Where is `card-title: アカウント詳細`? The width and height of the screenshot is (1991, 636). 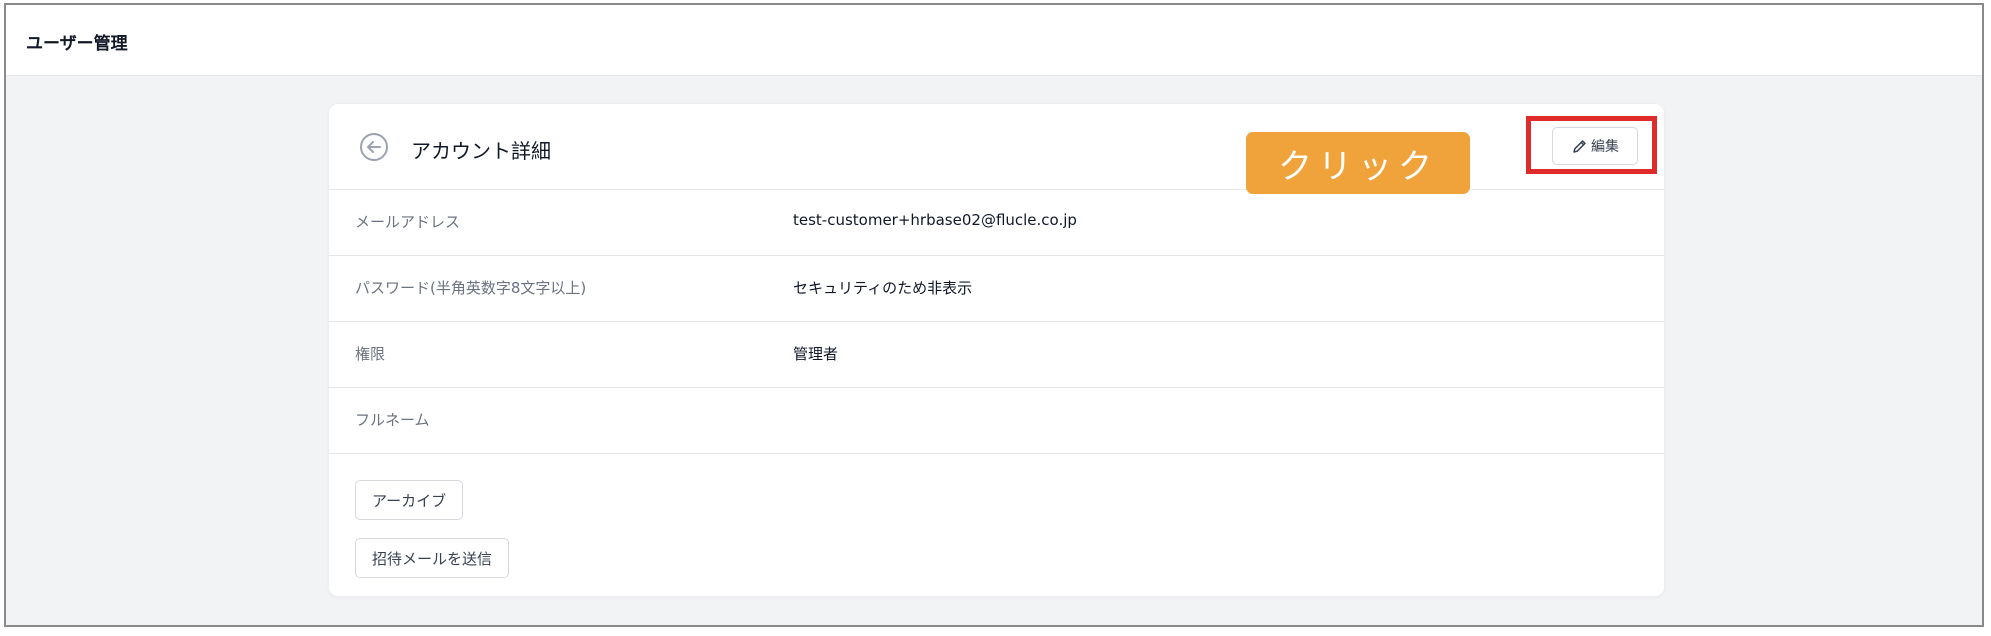 card-title: アカウント詳細 is located at coordinates (481, 151).